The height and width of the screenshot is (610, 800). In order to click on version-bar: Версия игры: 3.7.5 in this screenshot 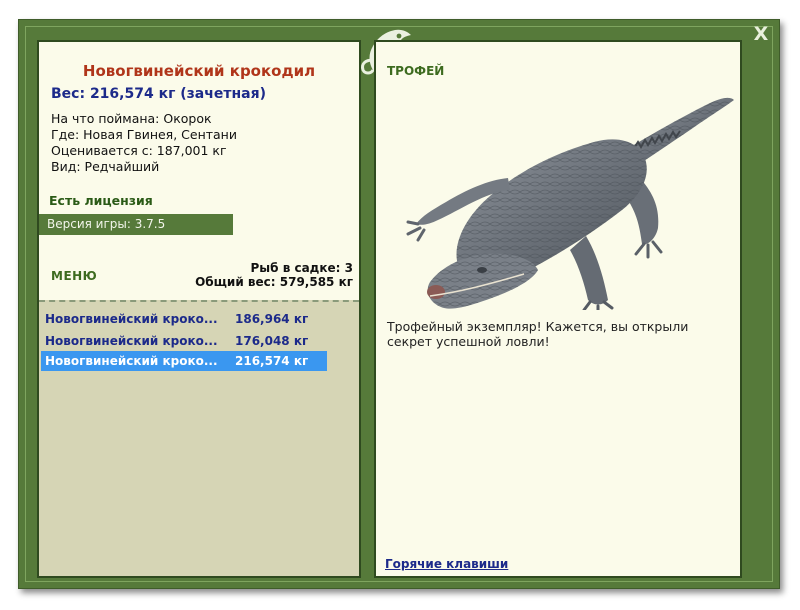, I will do `click(136, 224)`.